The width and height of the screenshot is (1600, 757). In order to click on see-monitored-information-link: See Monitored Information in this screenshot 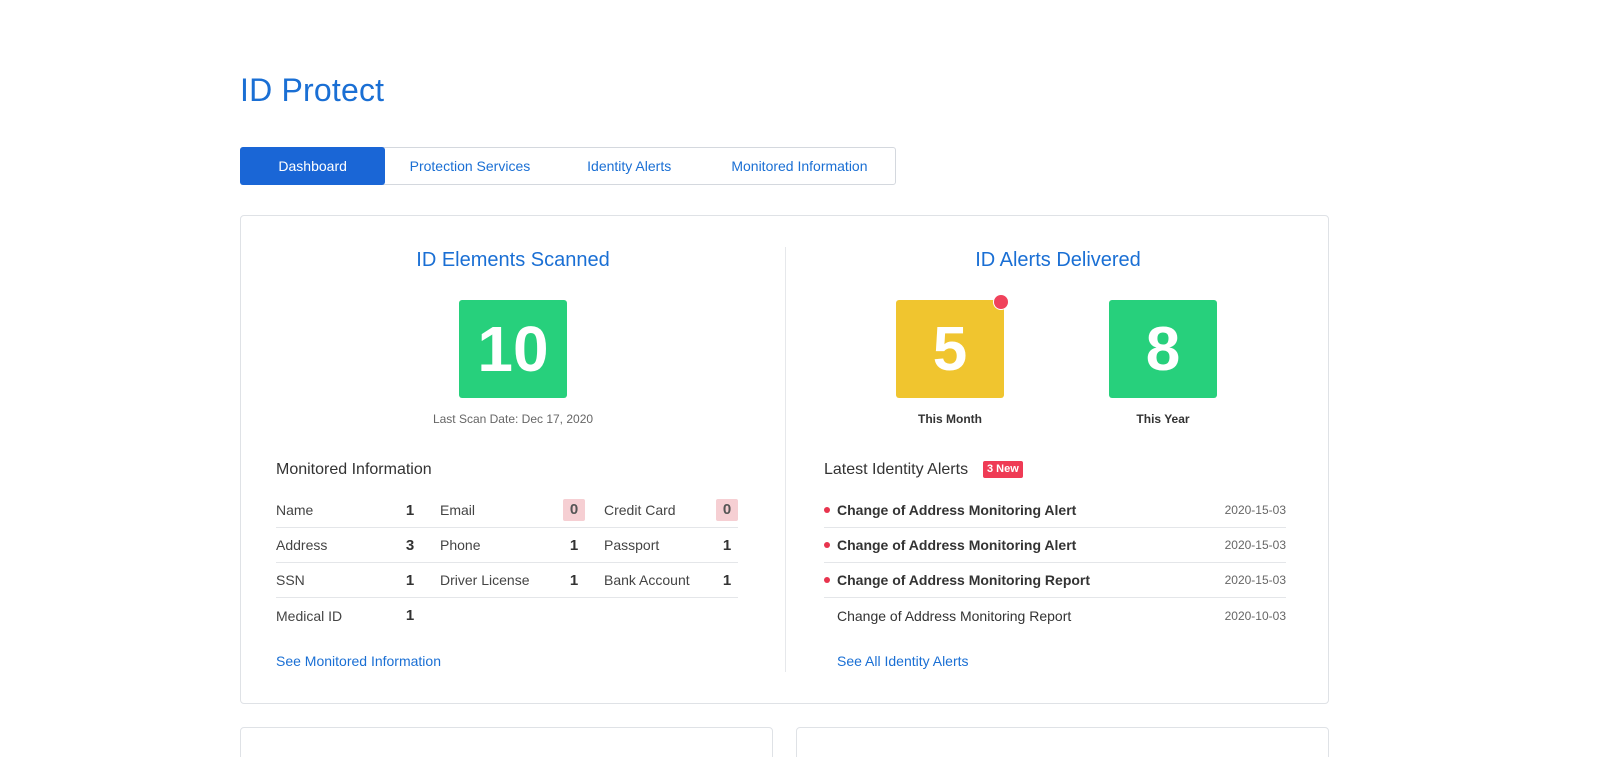, I will do `click(358, 661)`.